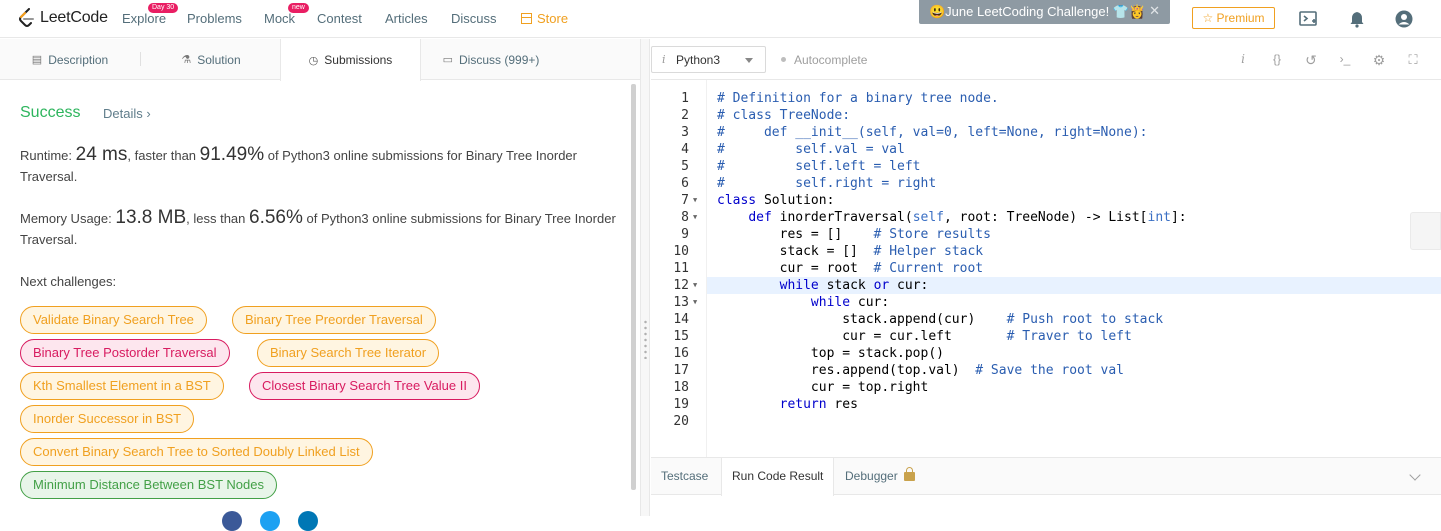  I want to click on challenge-chip: Inorder Successor in BST, so click(107, 419).